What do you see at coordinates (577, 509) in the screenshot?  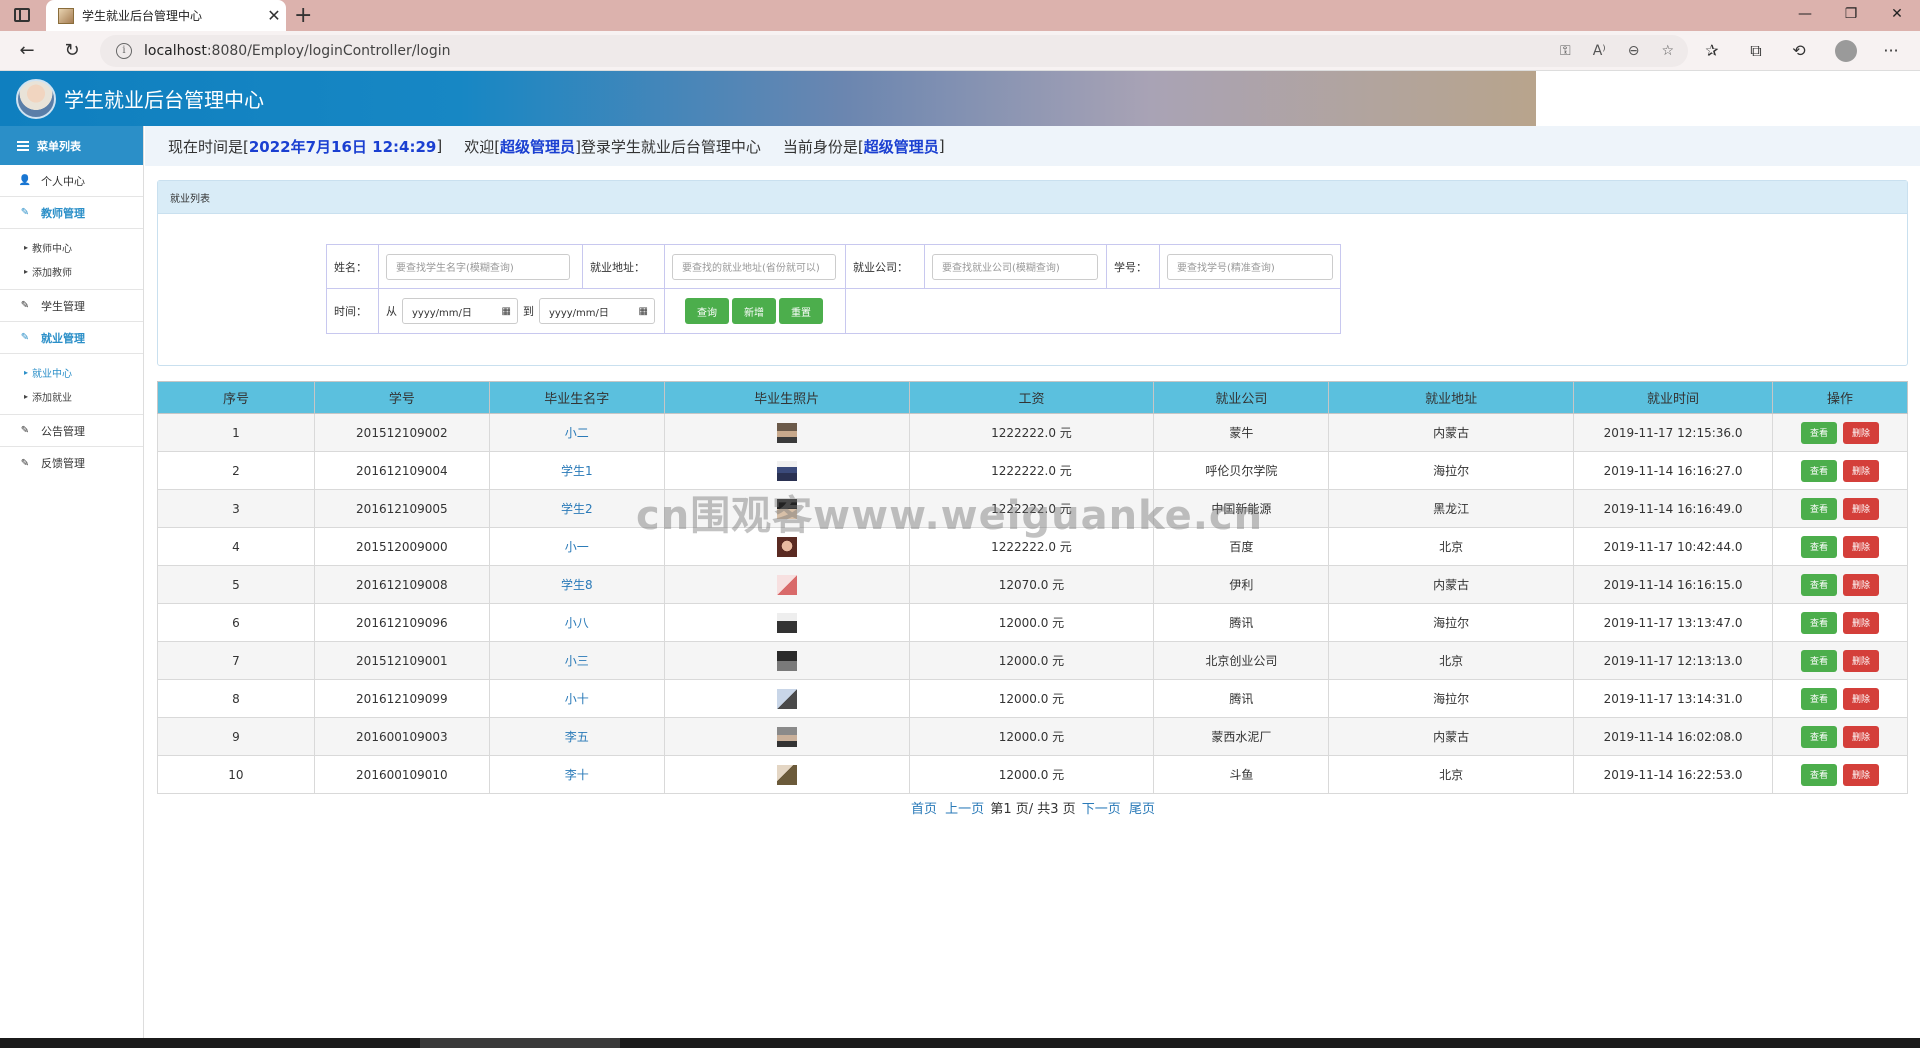 I see `graduate-name-link: 学生2` at bounding box center [577, 509].